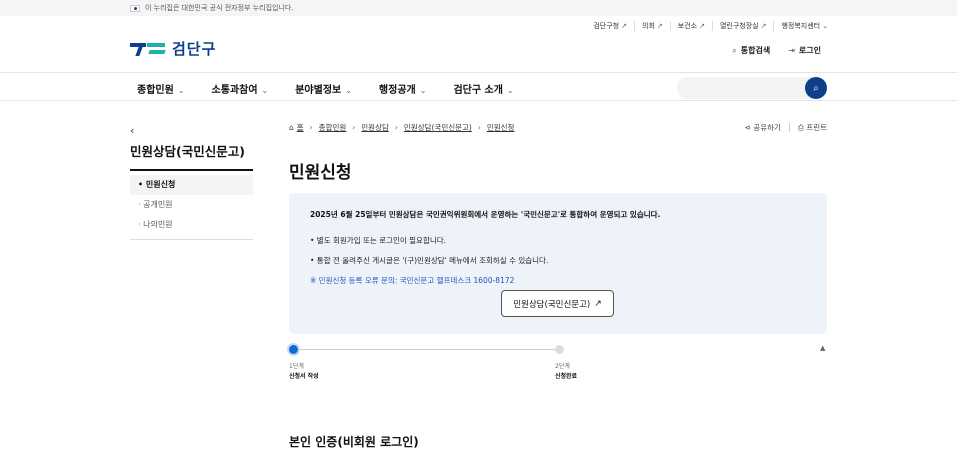 The height and width of the screenshot is (460, 957). I want to click on breadcrumb-current: 민원신청, so click(501, 127).